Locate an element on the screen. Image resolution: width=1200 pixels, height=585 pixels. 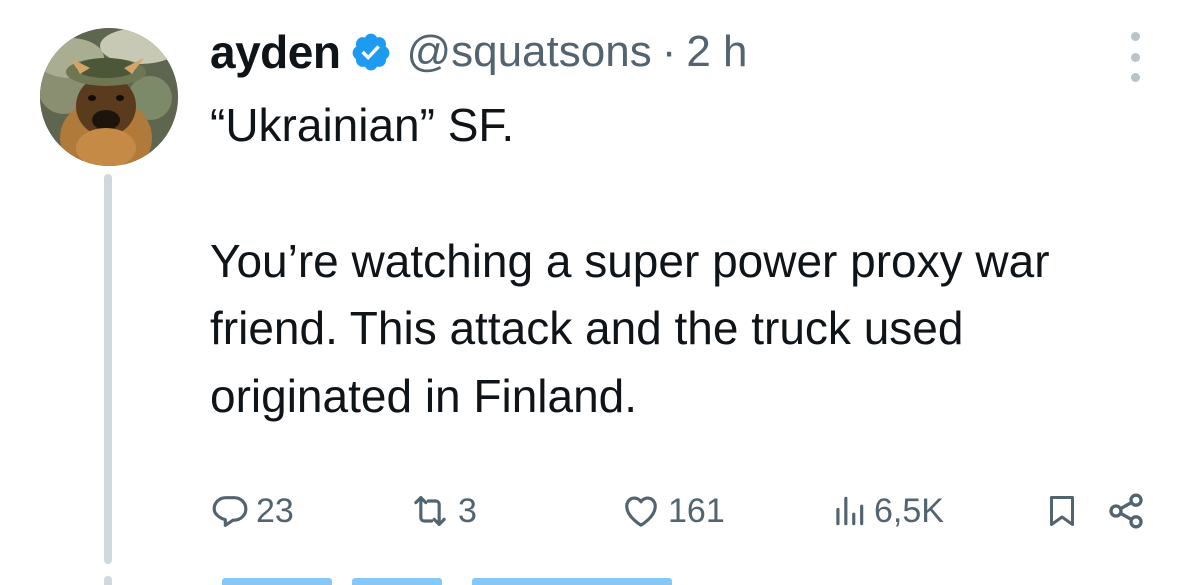
reply-icon is located at coordinates (230, 511).